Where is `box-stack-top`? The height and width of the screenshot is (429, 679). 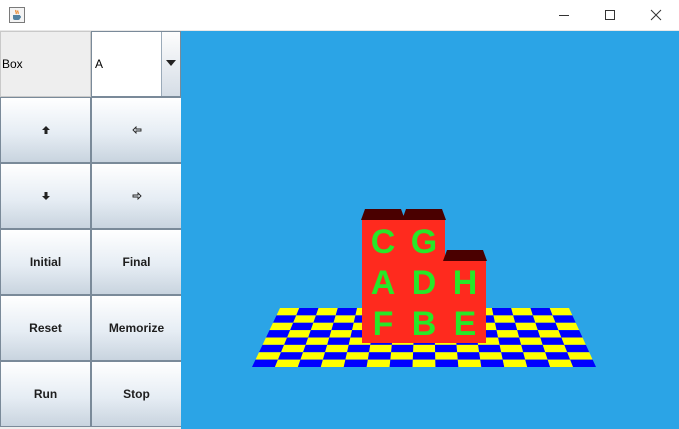
box-stack-top is located at coordinates (383, 214).